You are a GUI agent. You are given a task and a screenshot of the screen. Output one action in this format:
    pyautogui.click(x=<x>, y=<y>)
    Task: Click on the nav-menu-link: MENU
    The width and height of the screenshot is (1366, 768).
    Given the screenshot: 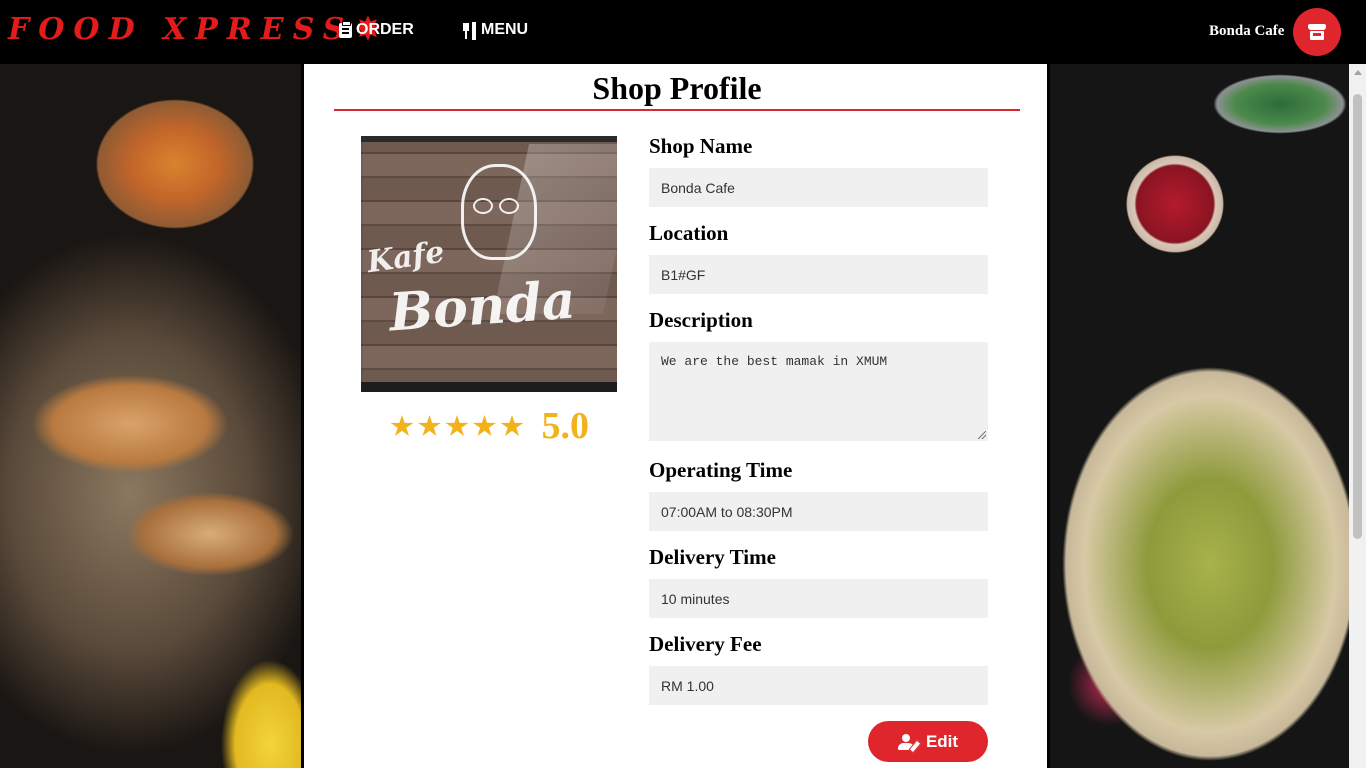 What is the action you would take?
    pyautogui.click(x=495, y=30)
    